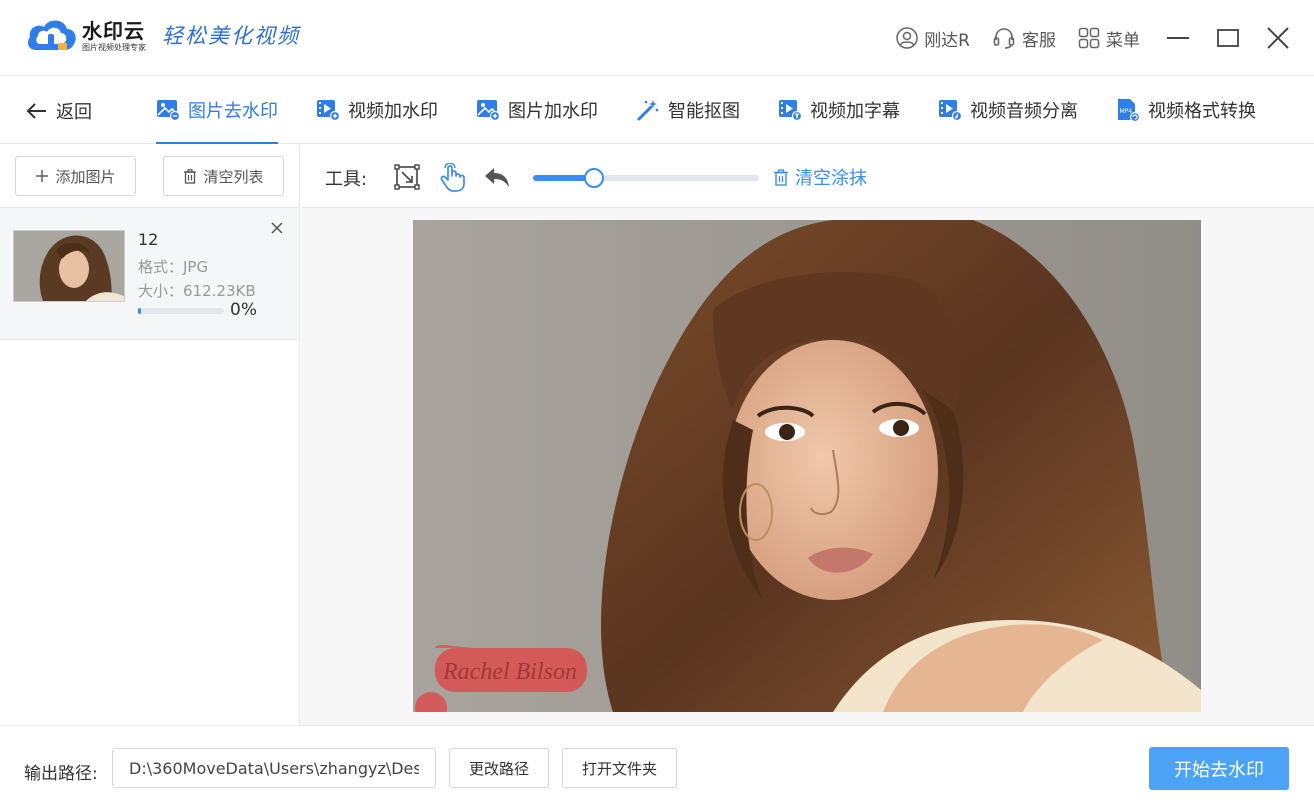  I want to click on edit-toolbar: 工具: 清空涂抹, so click(807, 176).